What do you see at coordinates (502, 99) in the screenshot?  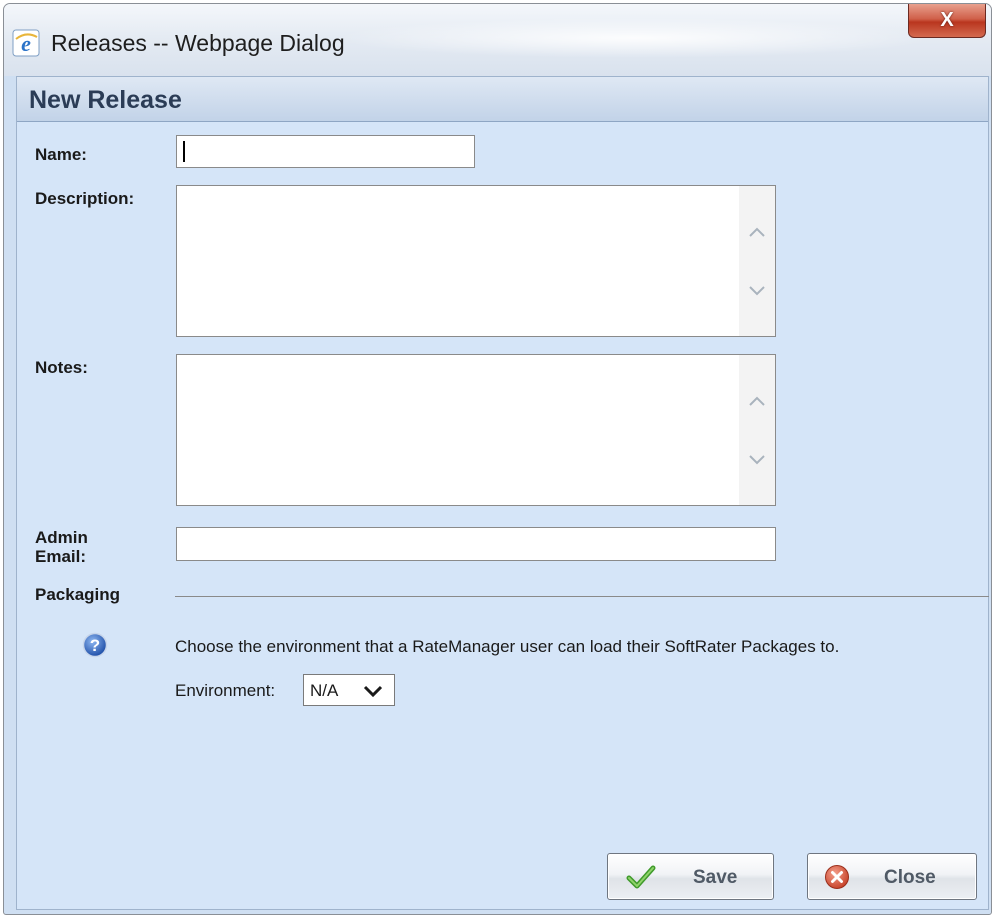 I see `section-header: New Release` at bounding box center [502, 99].